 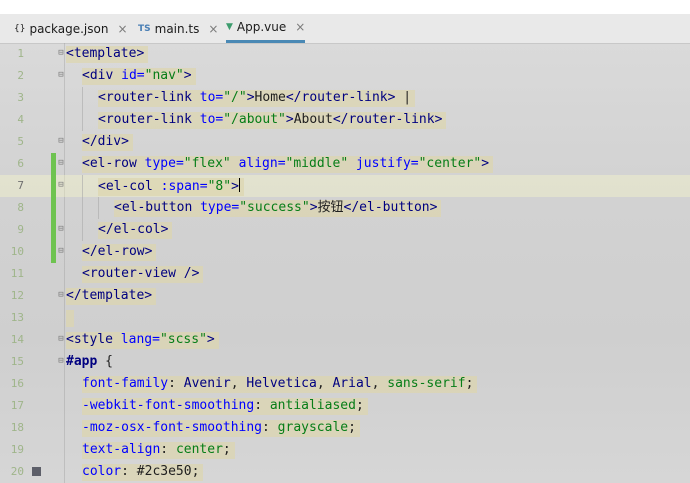 What do you see at coordinates (143, 274) in the screenshot?
I see `code-text: <router-view />` at bounding box center [143, 274].